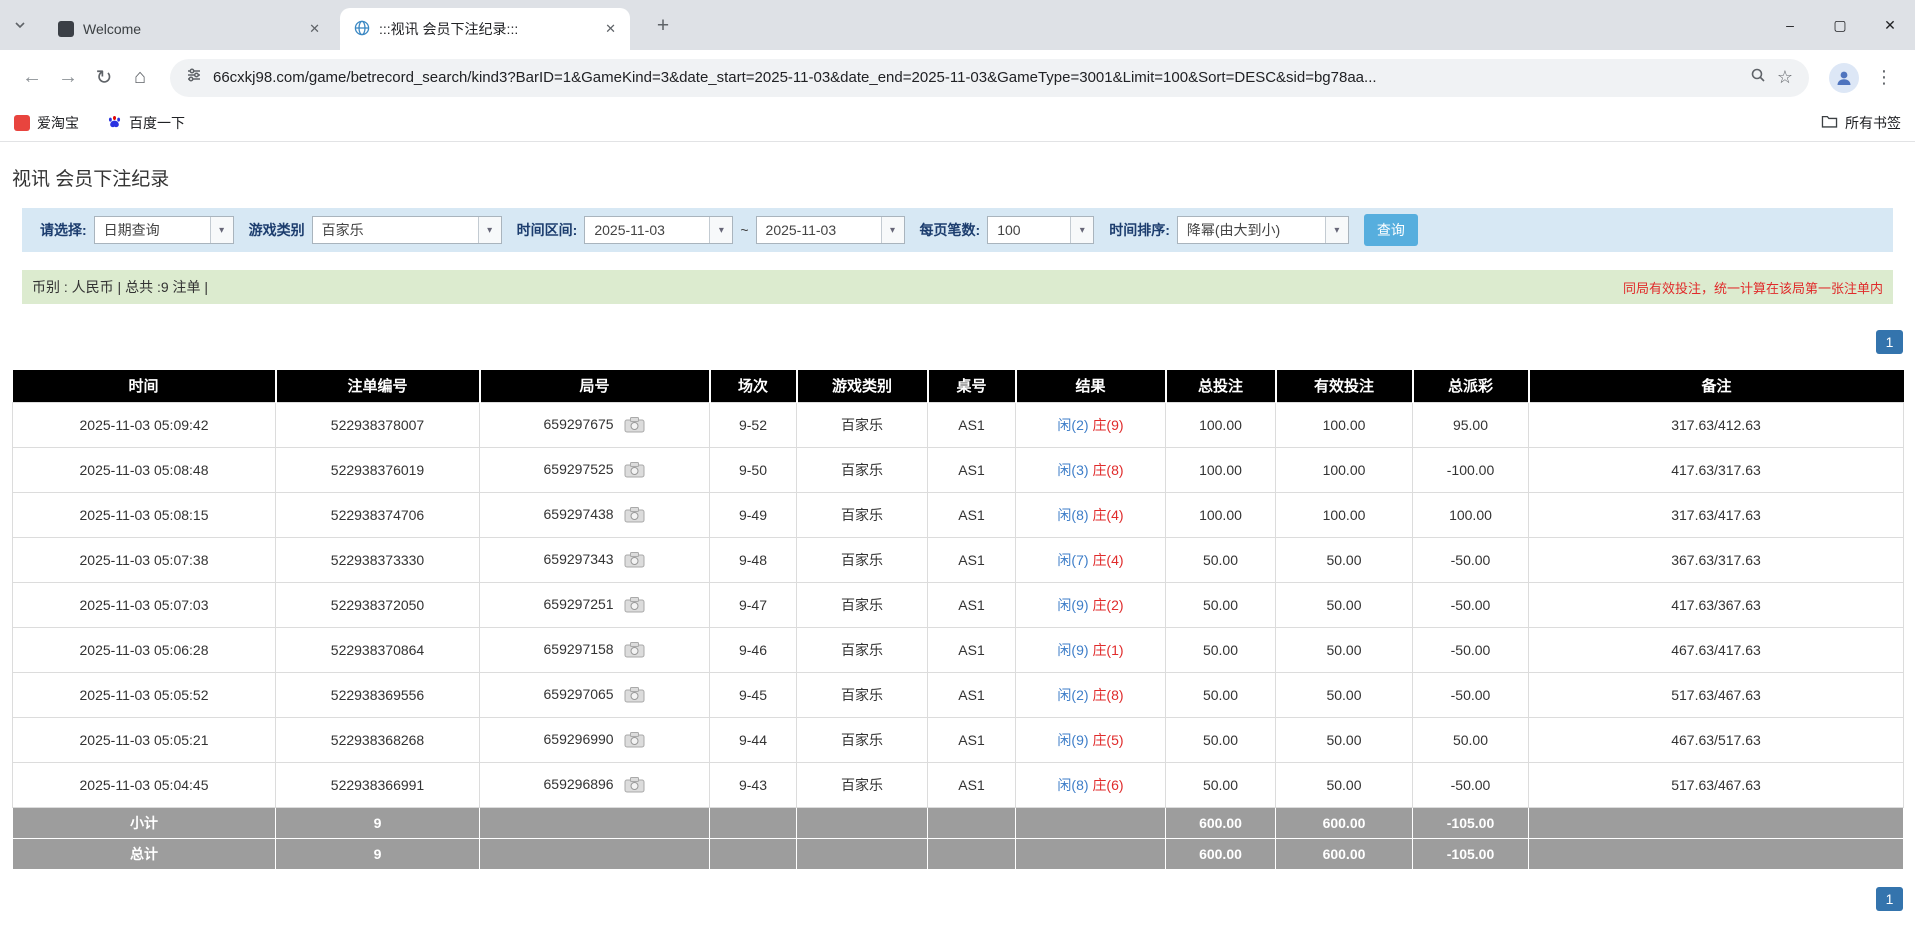 The width and height of the screenshot is (1915, 930). What do you see at coordinates (1470, 604) in the screenshot?
I see `cell-payout: -50.00` at bounding box center [1470, 604].